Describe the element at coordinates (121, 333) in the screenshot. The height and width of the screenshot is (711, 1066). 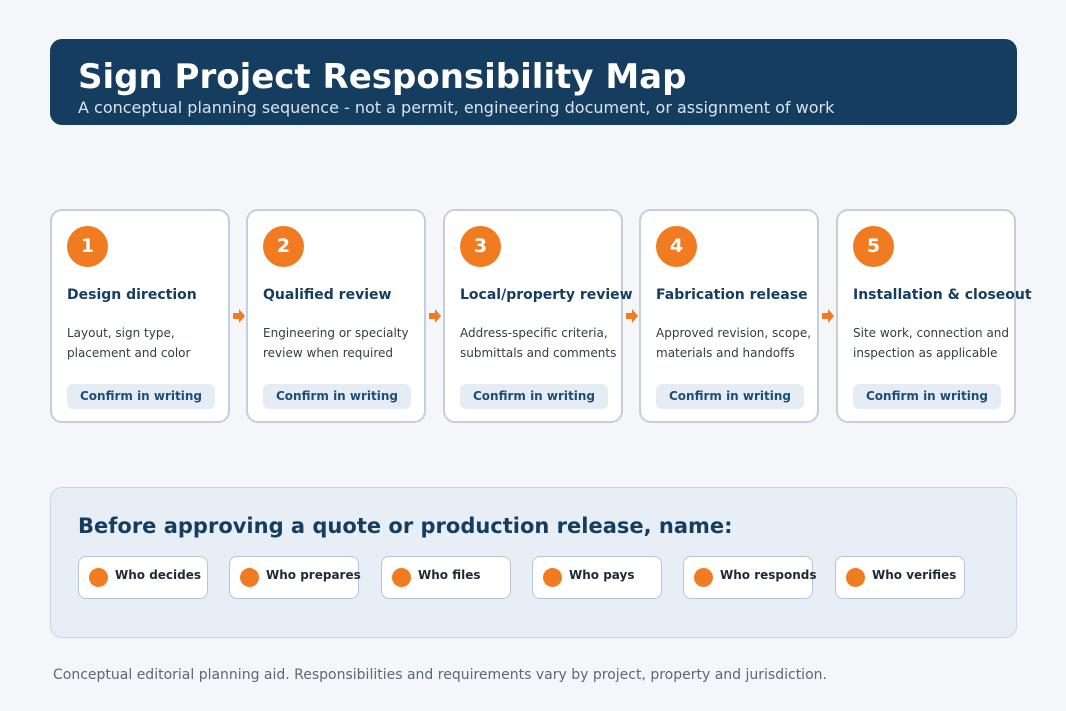
I see `step-description-line: Layout, sign type,` at that location.